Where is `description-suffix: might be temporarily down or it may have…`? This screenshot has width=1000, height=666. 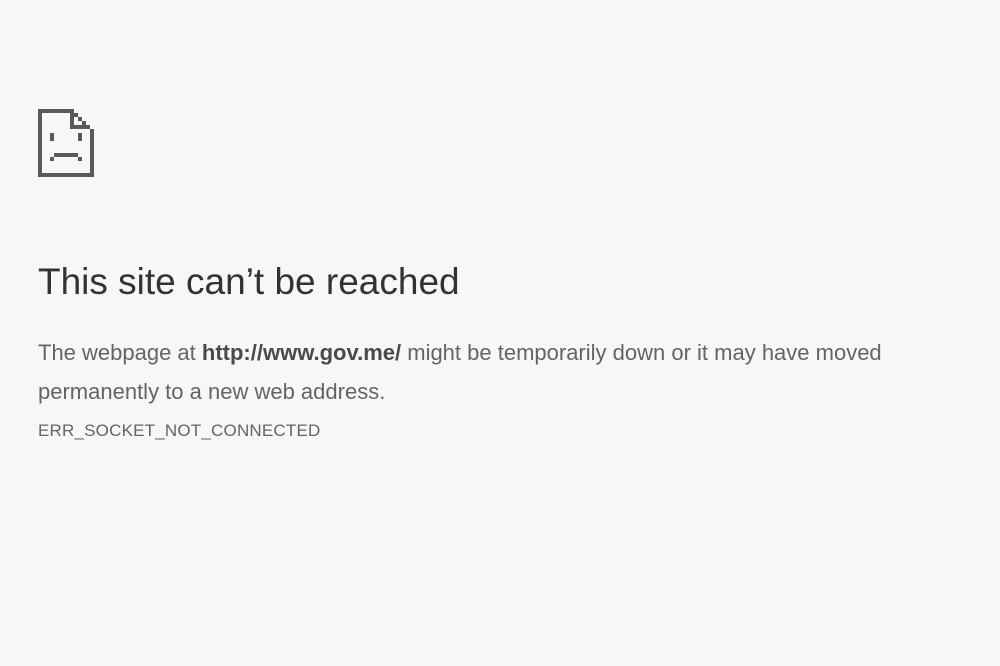 description-suffix: might be temporarily down or it may have… is located at coordinates (641, 352).